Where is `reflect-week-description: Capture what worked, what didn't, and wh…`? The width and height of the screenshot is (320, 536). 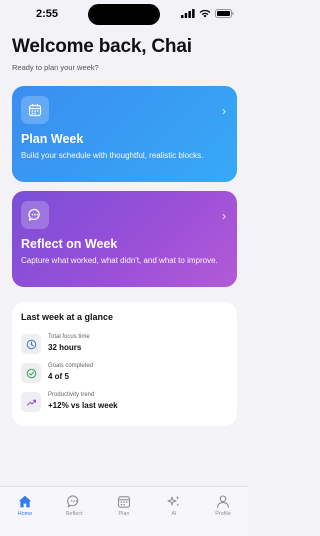
reflect-week-description: Capture what worked, what didn't, and wh… is located at coordinates (119, 260).